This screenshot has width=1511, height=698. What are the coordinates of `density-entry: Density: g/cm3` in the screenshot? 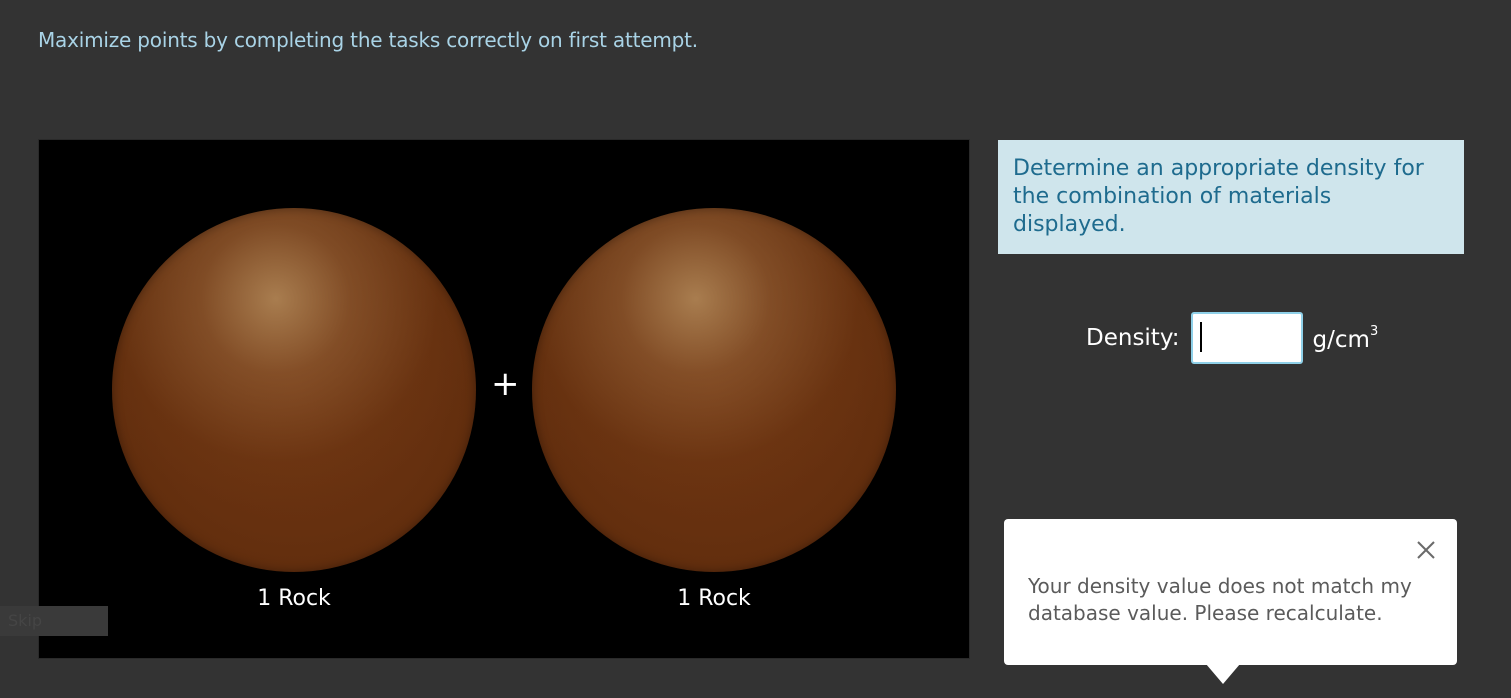 It's located at (1232, 338).